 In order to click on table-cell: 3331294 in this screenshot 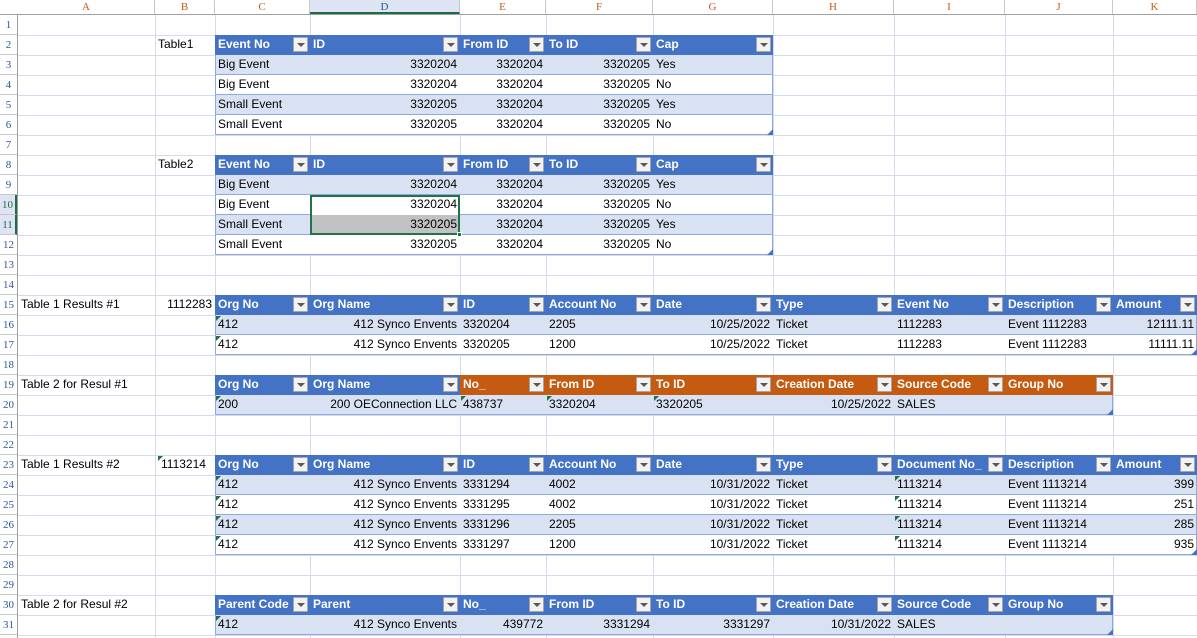, I will do `click(599, 625)`.